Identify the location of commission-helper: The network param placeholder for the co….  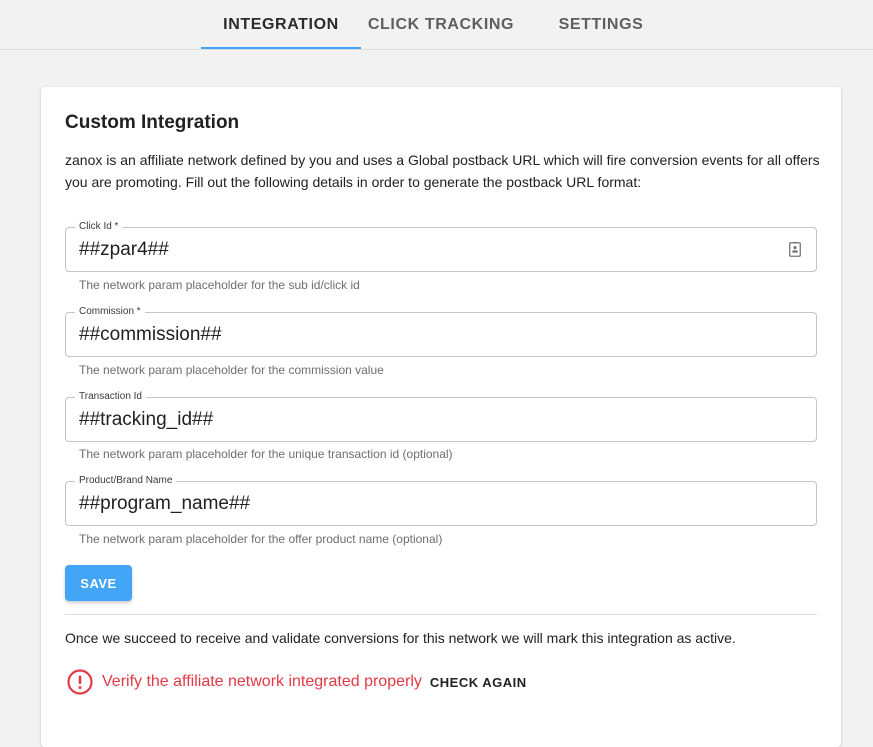
(231, 370).